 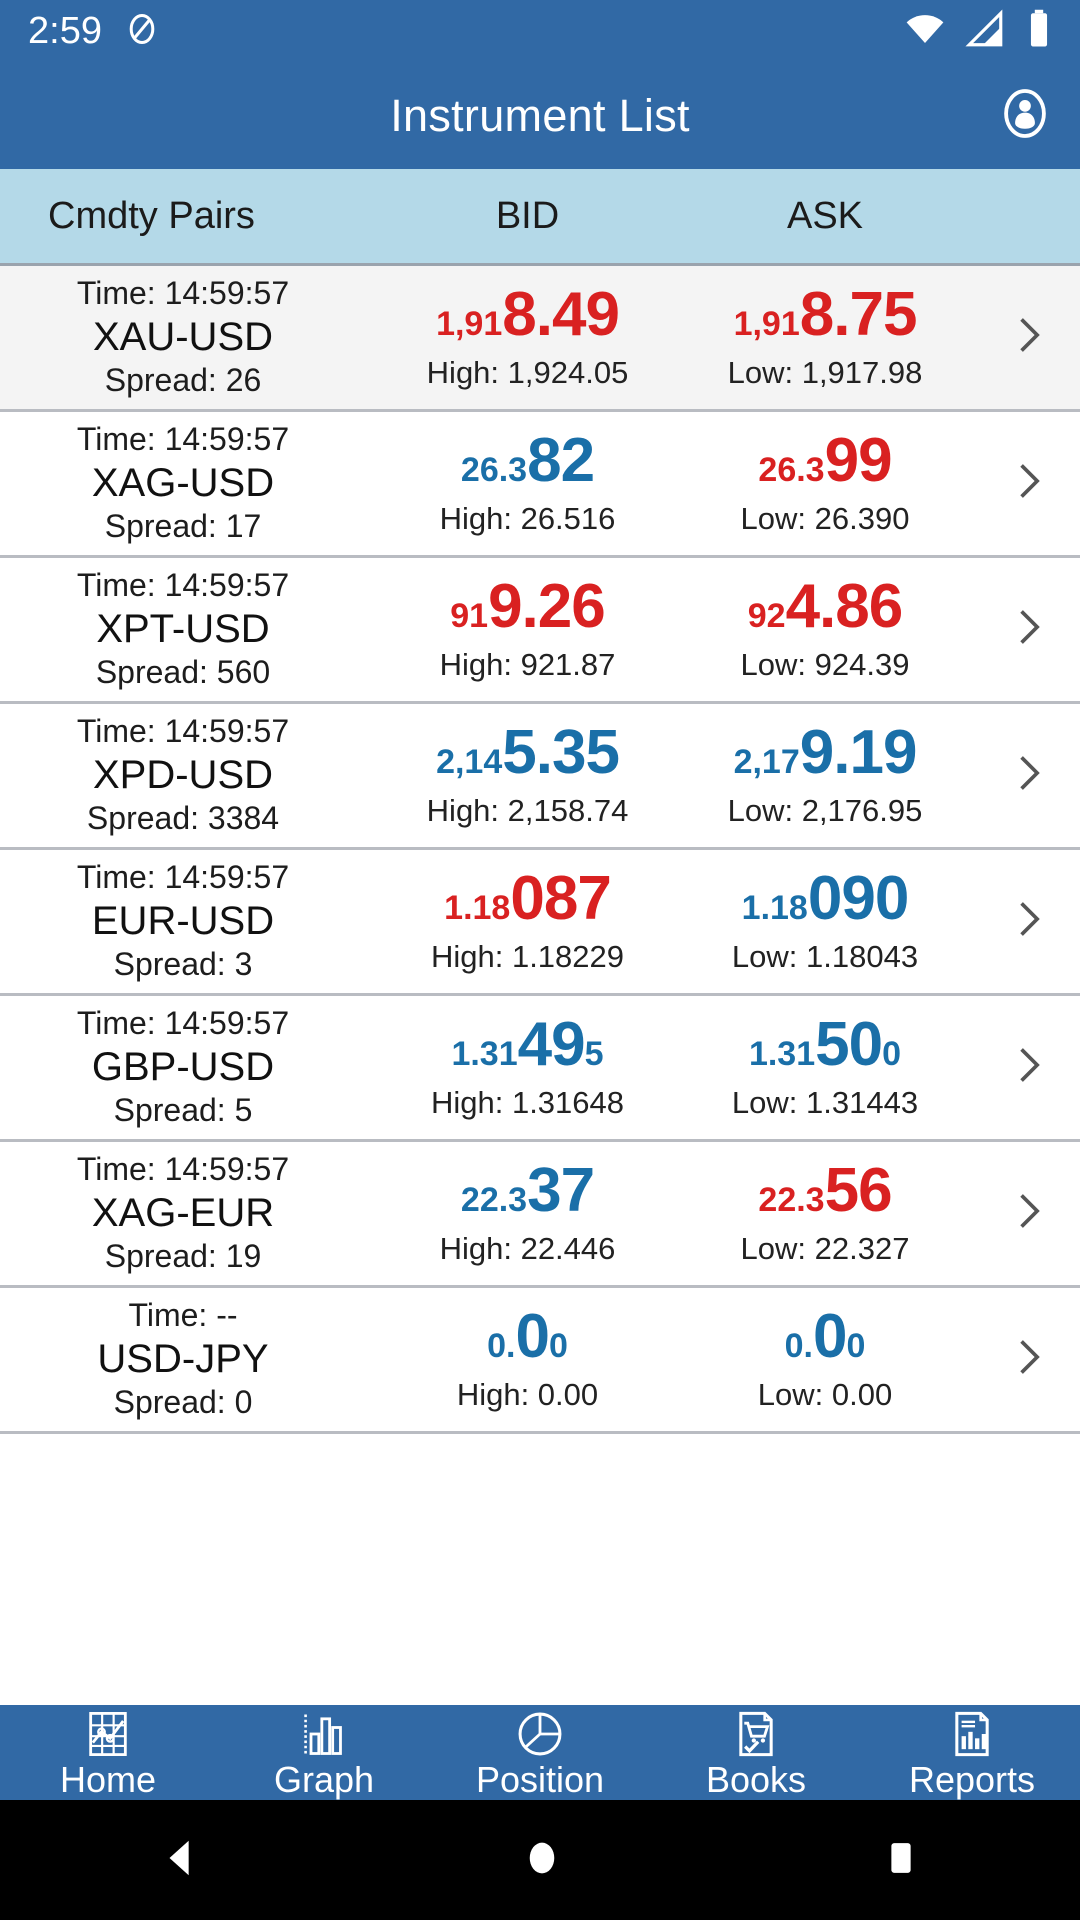 I want to click on bid-price: 1.31 49 5, so click(x=527, y=1045).